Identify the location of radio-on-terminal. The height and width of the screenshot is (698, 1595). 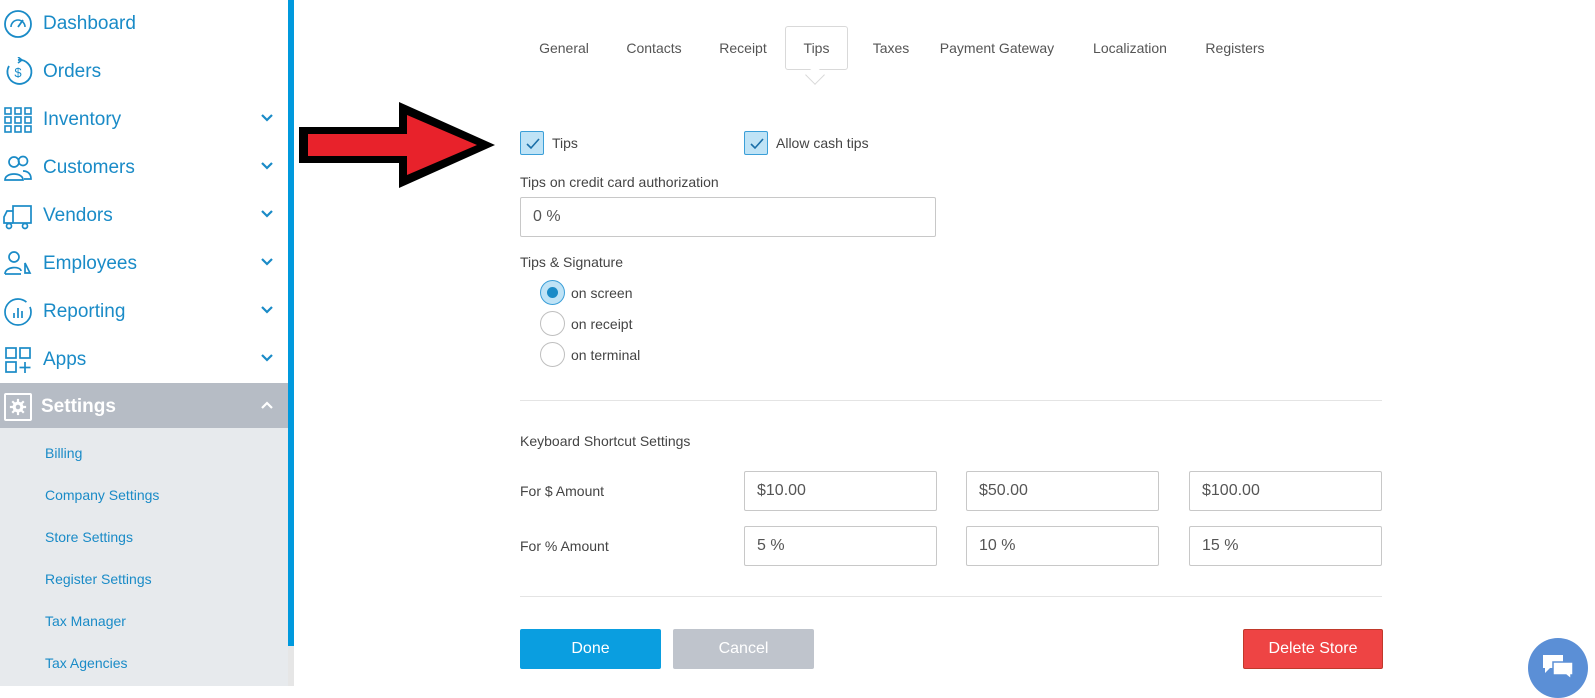
(552, 354).